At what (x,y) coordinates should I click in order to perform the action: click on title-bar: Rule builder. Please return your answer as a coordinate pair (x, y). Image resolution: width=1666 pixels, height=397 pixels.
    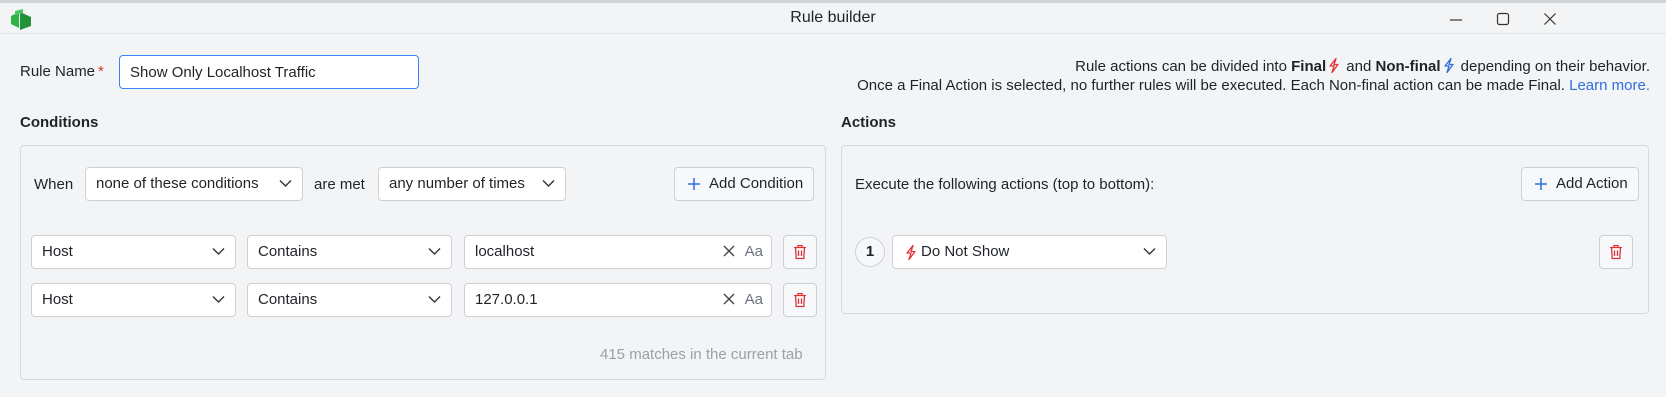
    Looking at the image, I should click on (833, 18).